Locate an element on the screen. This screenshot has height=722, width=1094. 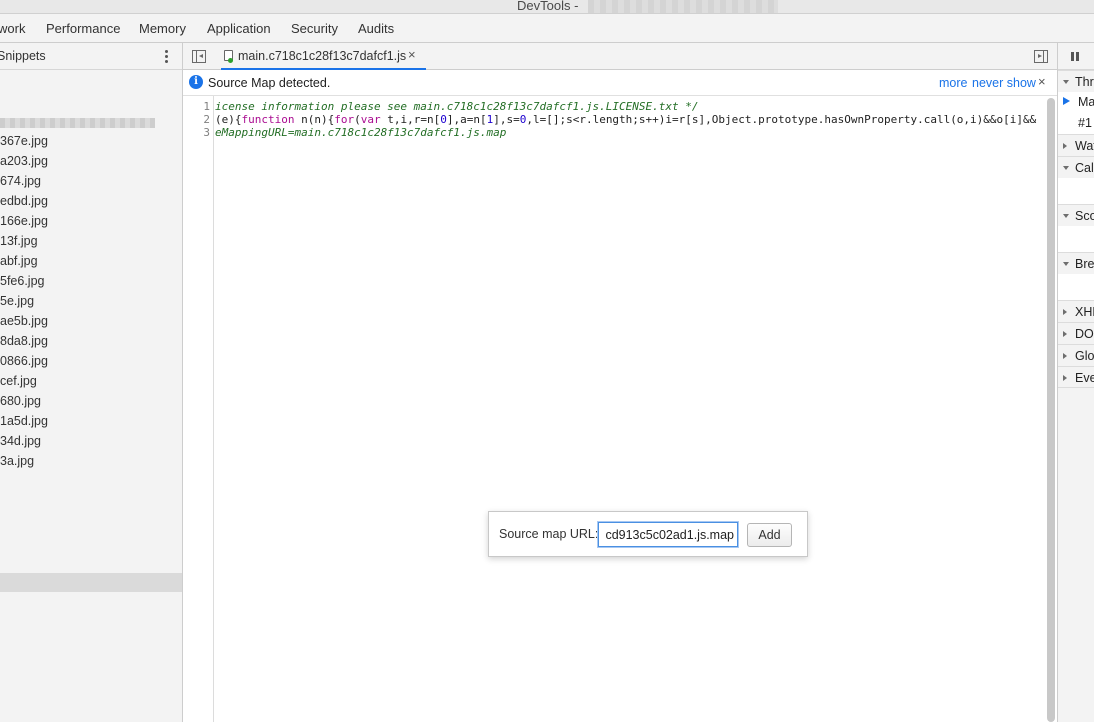
thread-main: Ma is located at coordinates (1076, 102).